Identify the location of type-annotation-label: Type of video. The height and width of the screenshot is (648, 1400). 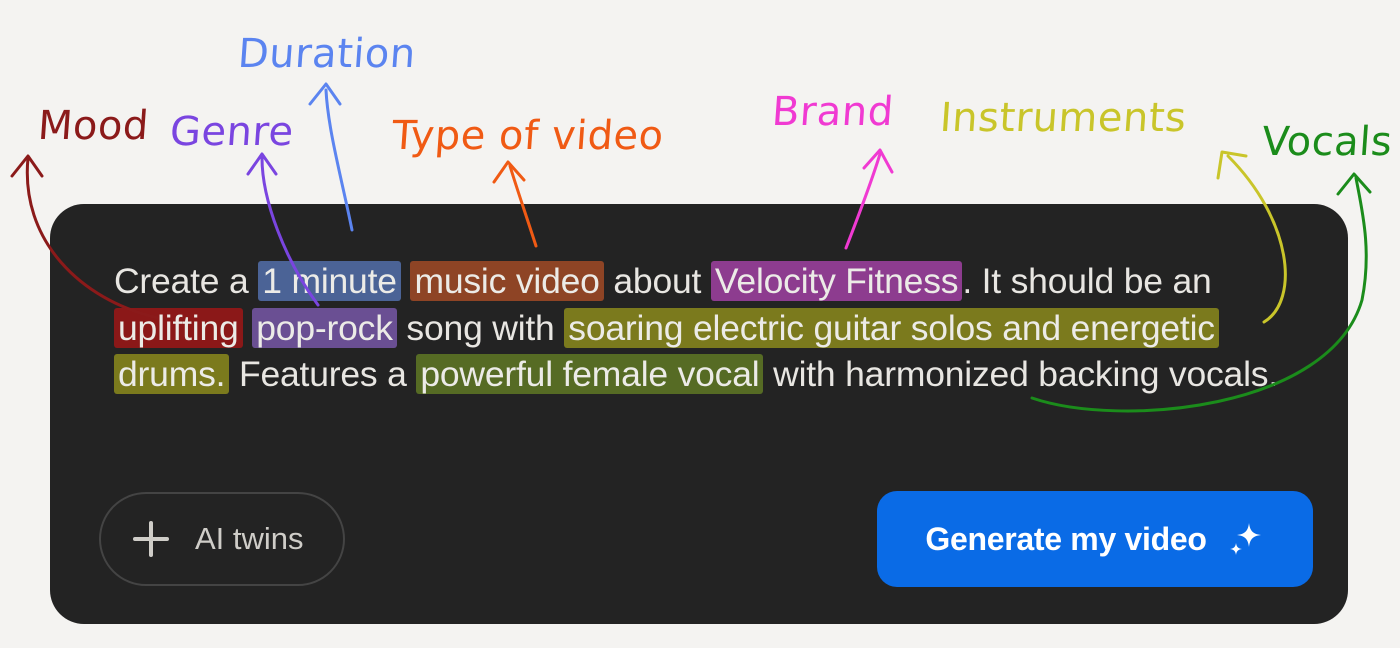
(528, 136).